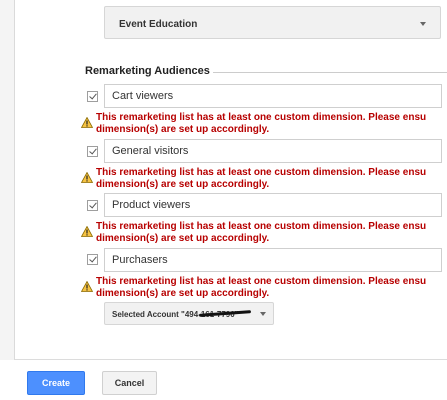  What do you see at coordinates (189, 313) in the screenshot?
I see `account-select: Selected Account "494-161-7790"` at bounding box center [189, 313].